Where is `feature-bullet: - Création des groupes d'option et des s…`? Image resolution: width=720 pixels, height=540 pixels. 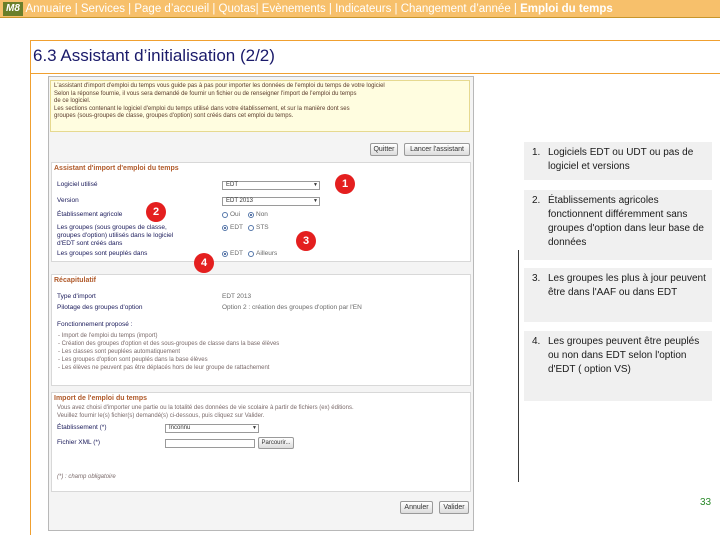
feature-bullet: - Création des groupes d'option et des s… is located at coordinates (169, 344).